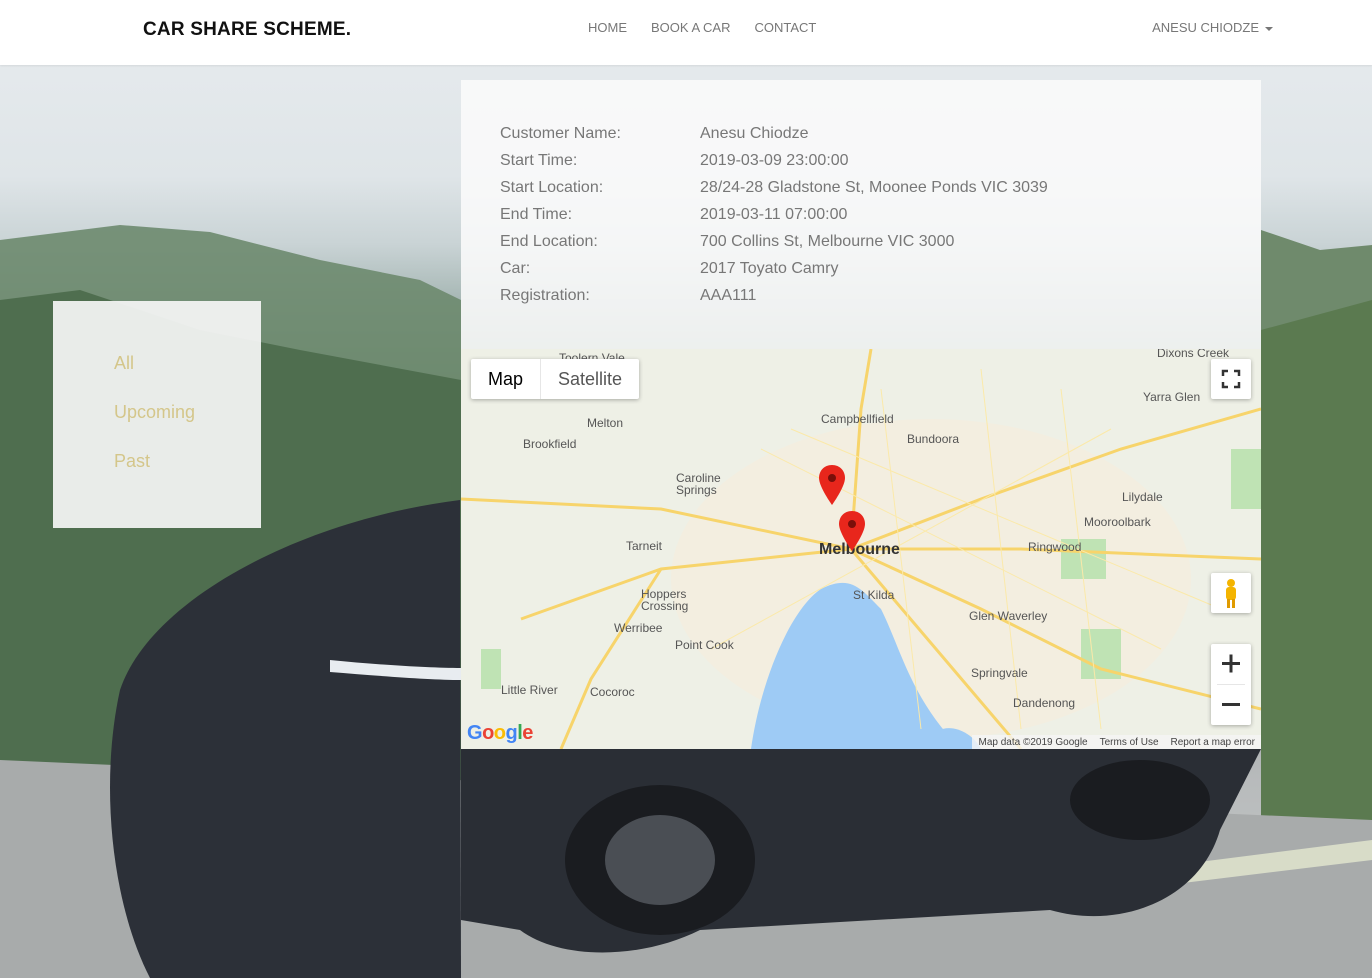 The width and height of the screenshot is (1372, 978). I want to click on place-label: Bundoora, so click(933, 439).